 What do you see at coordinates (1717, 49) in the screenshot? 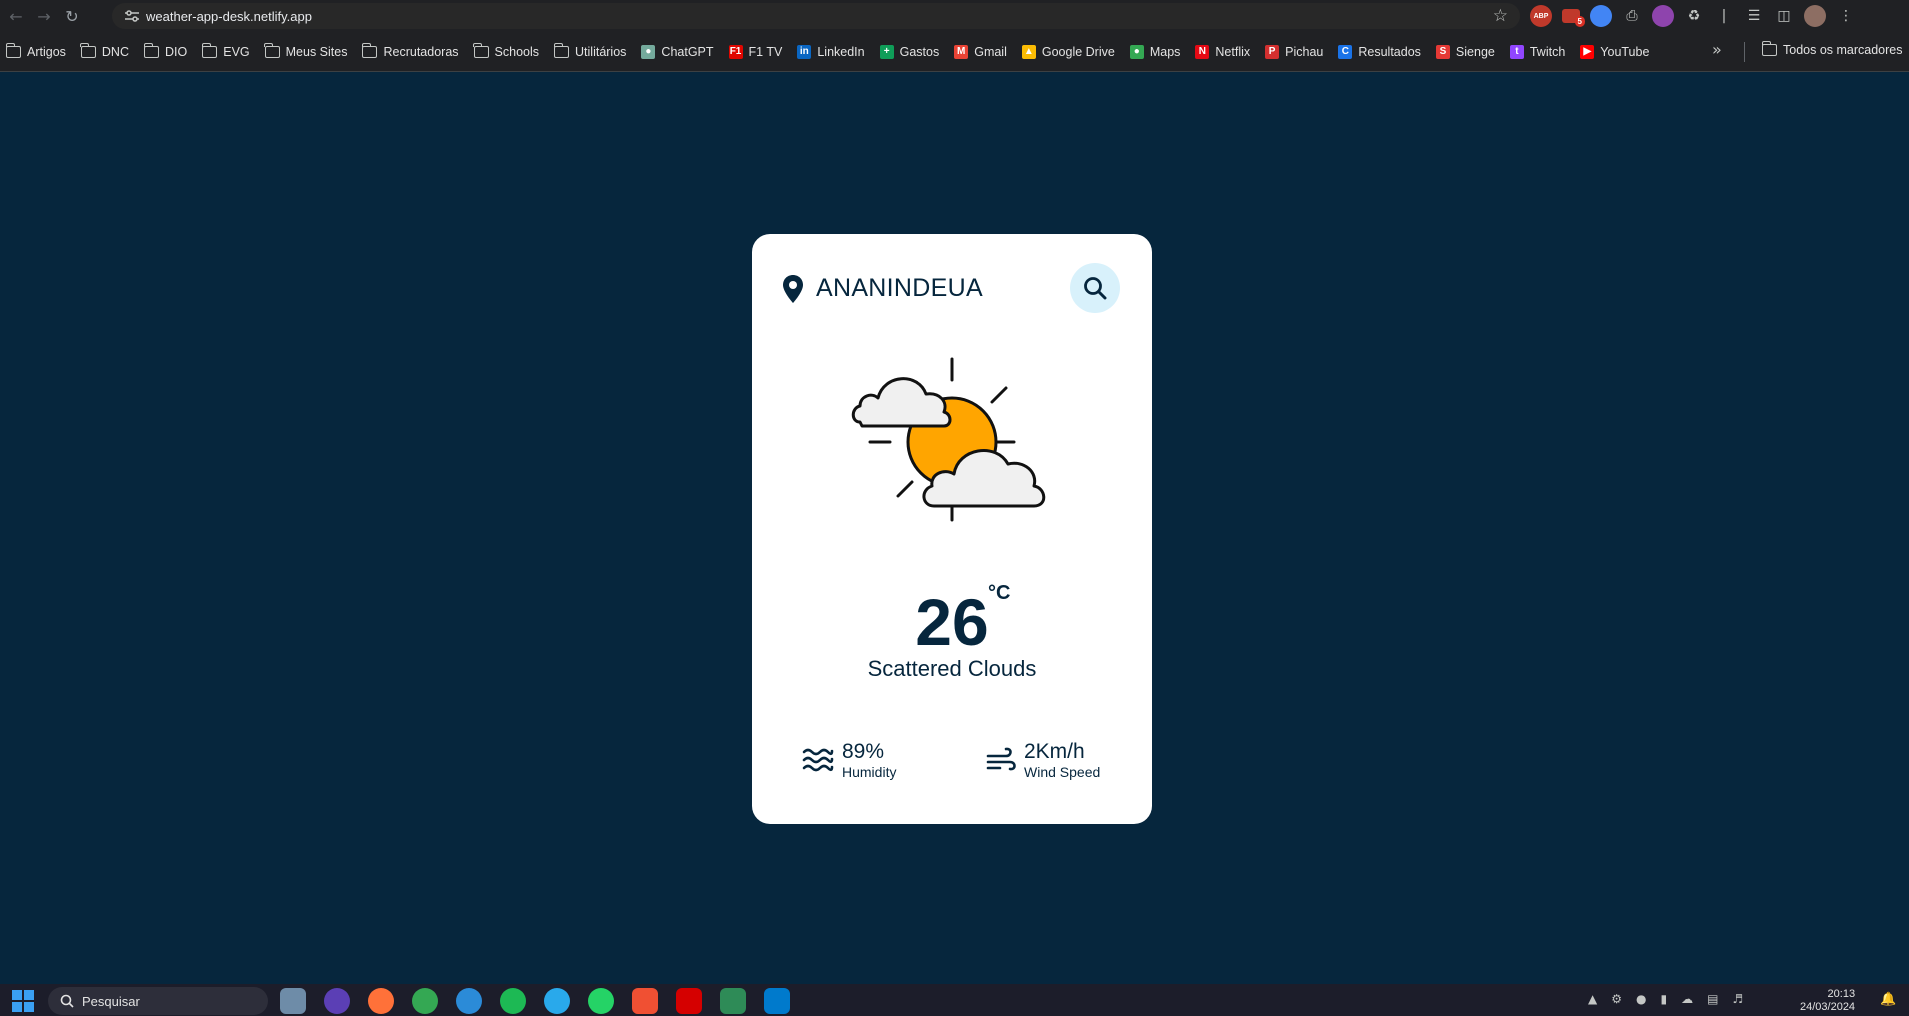
I see `bookmarks-overflow-icon: »` at bounding box center [1717, 49].